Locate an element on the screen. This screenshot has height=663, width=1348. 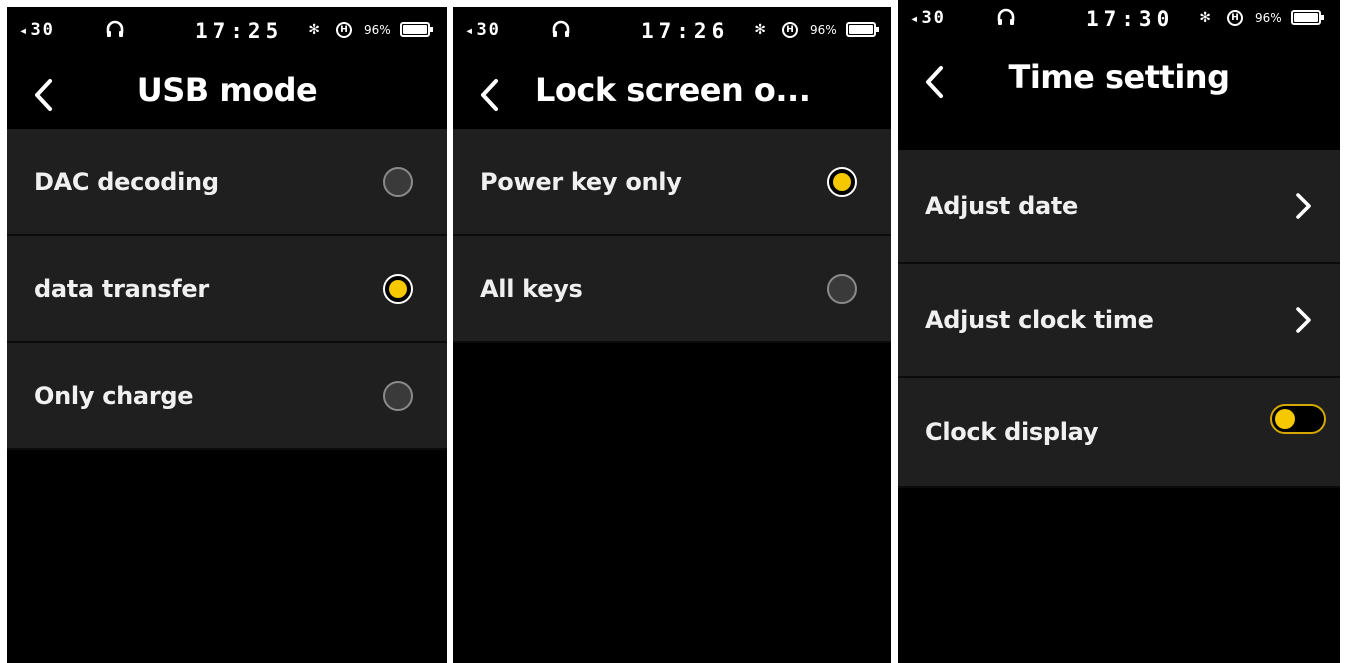
option-data-transfer: data transfer is located at coordinates (227, 289).